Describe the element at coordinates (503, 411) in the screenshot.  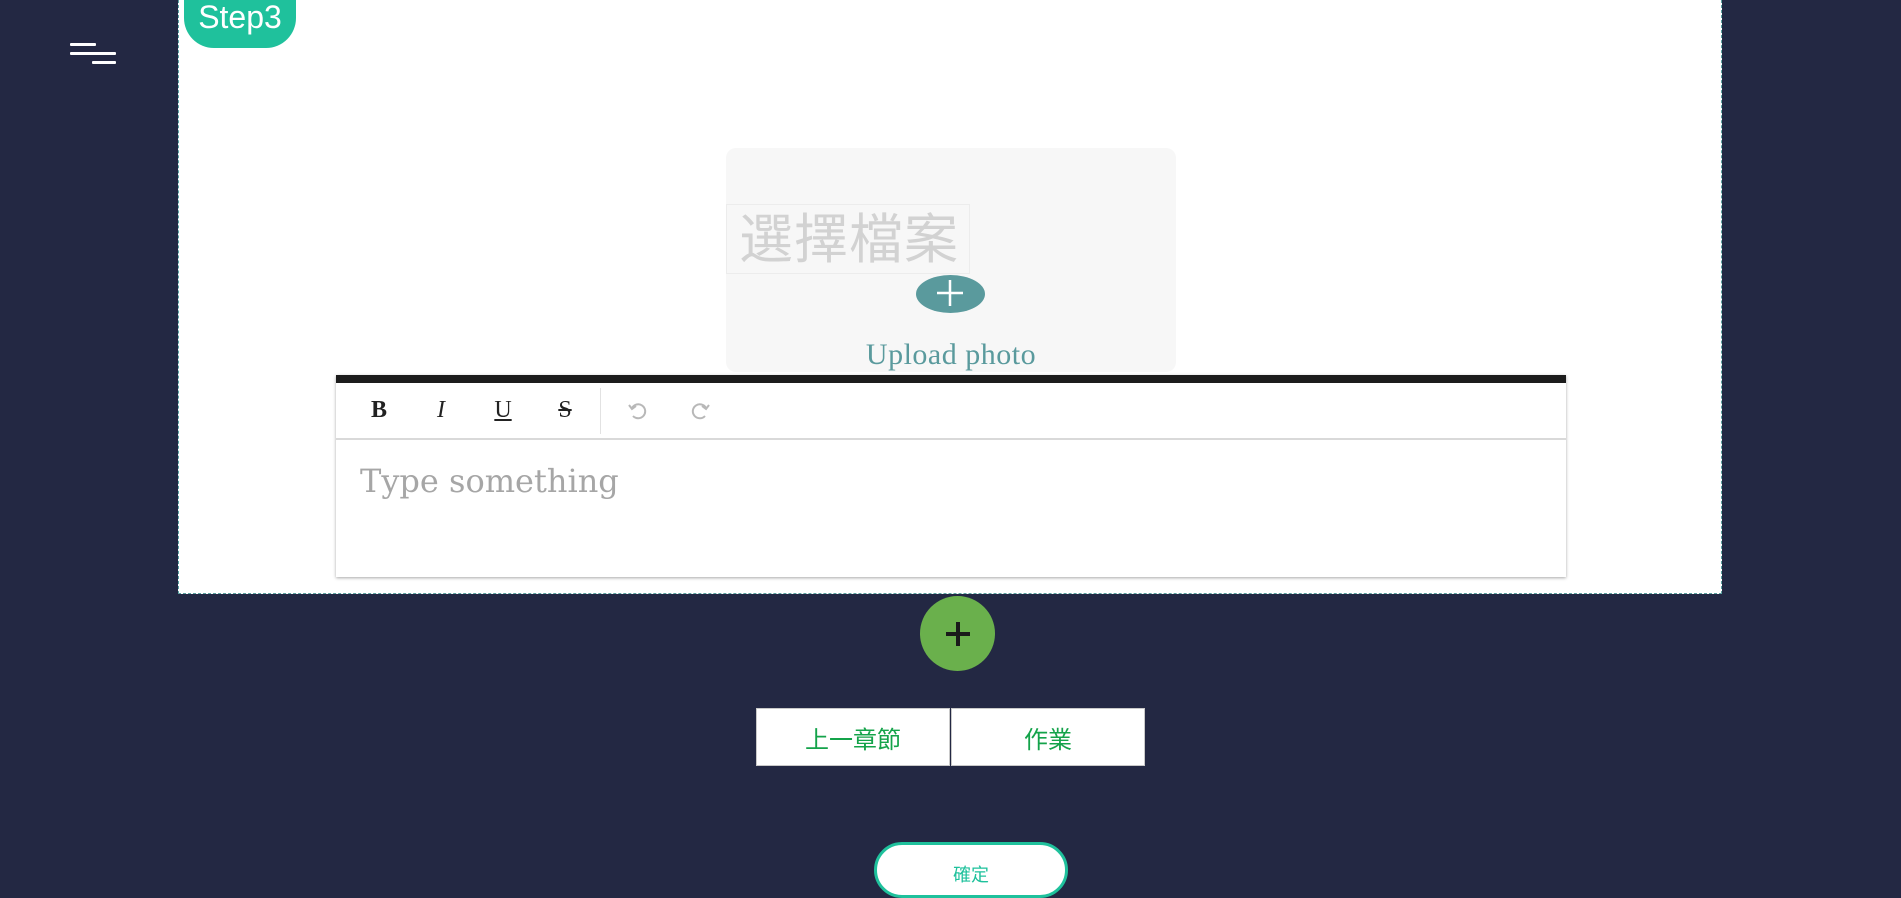
I see `underline-button: U` at that location.